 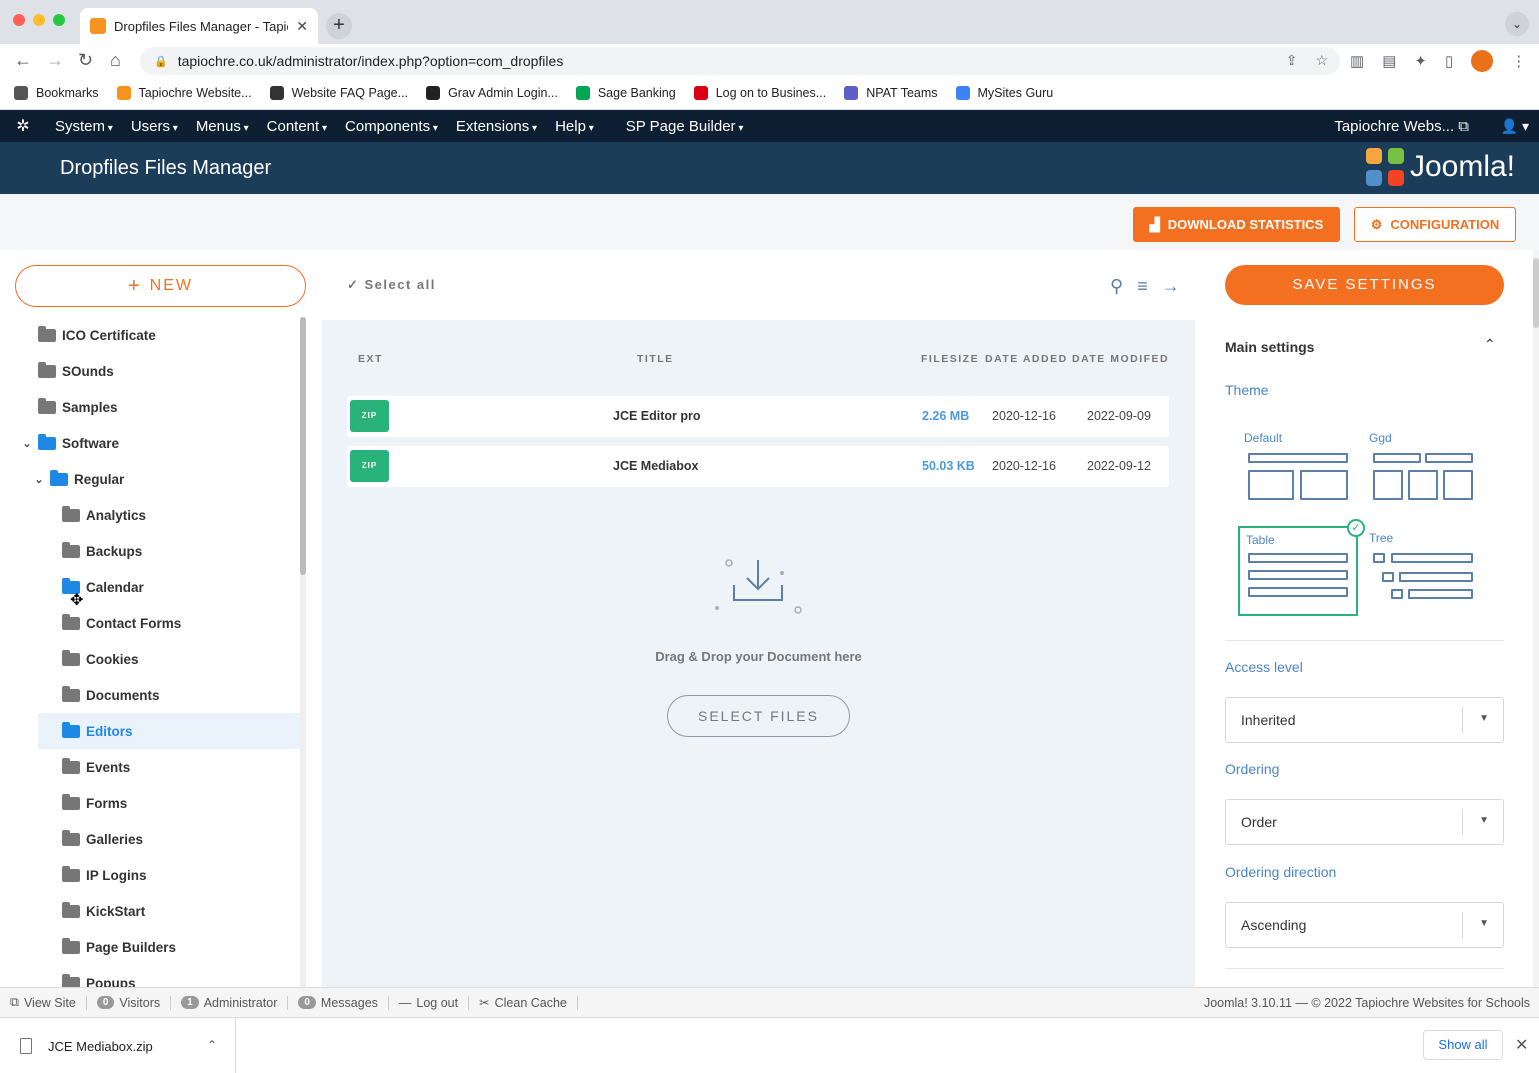 What do you see at coordinates (1490, 344) in the screenshot?
I see `collapse-chevron-icon: ⌃` at bounding box center [1490, 344].